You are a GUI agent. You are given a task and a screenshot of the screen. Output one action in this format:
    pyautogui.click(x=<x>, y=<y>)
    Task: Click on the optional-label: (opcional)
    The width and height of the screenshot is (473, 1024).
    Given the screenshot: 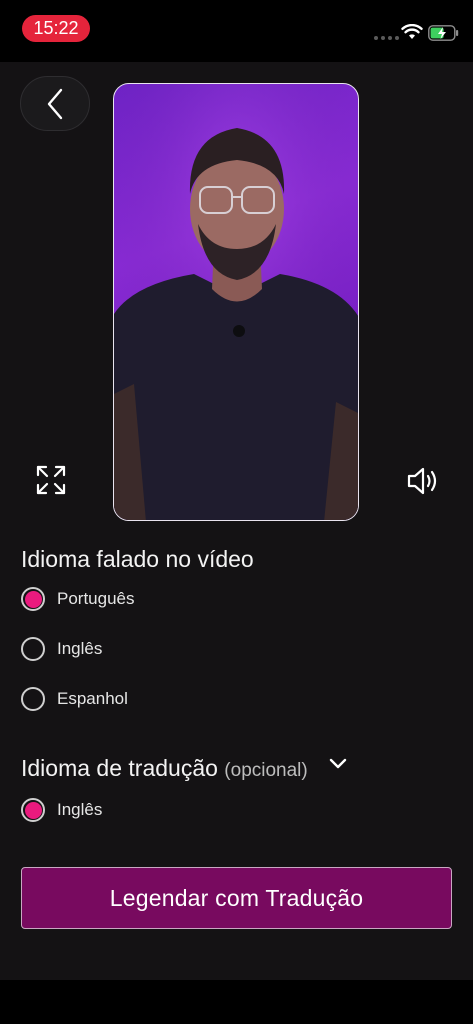 What is the action you would take?
    pyautogui.click(x=266, y=770)
    